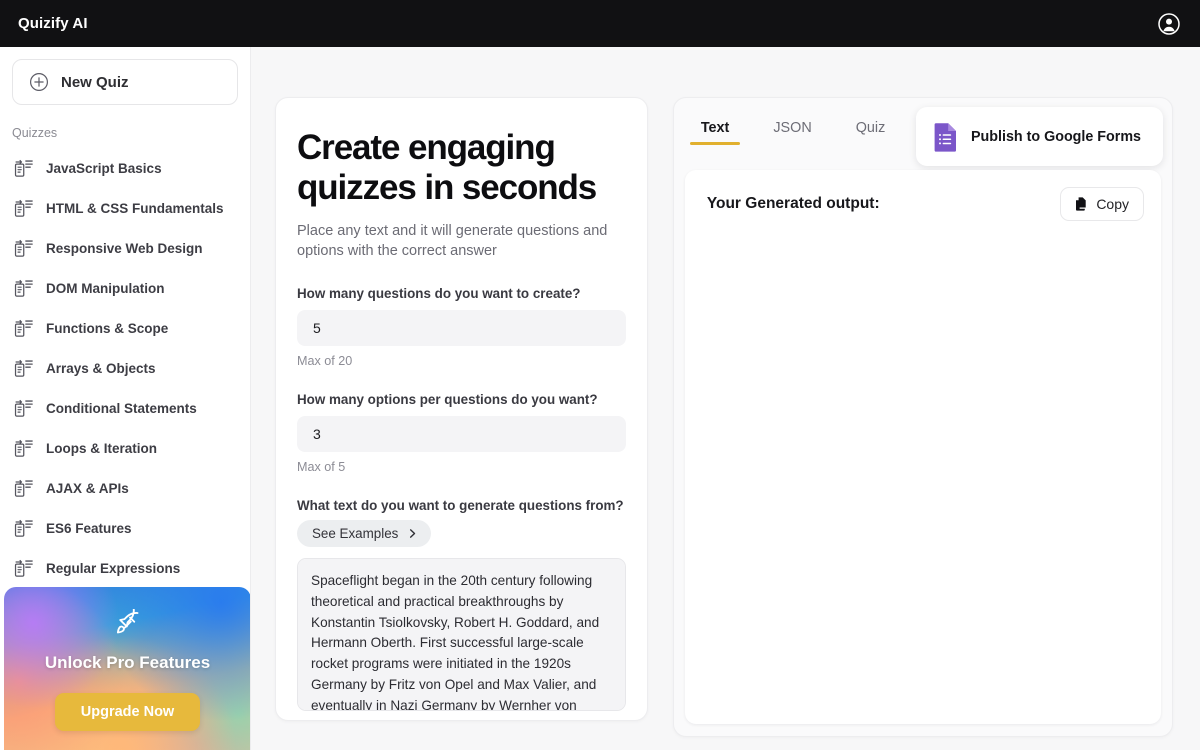 The image size is (1200, 750). Describe the element at coordinates (127, 662) in the screenshot. I see `pro-card-title: Unlock Pro Features` at that location.